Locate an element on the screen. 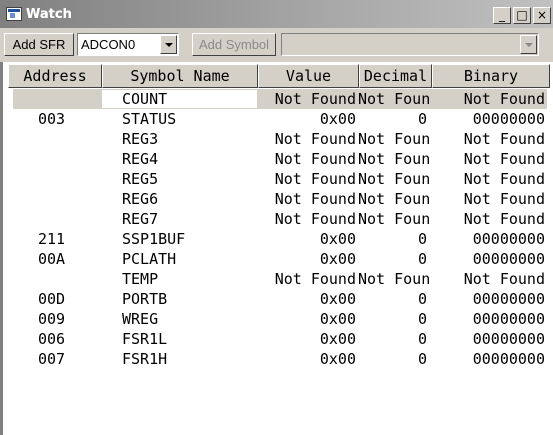 The width and height of the screenshot is (553, 435). table-row: 007 FSR1H 0x00 0 00000000 is located at coordinates (278, 359).